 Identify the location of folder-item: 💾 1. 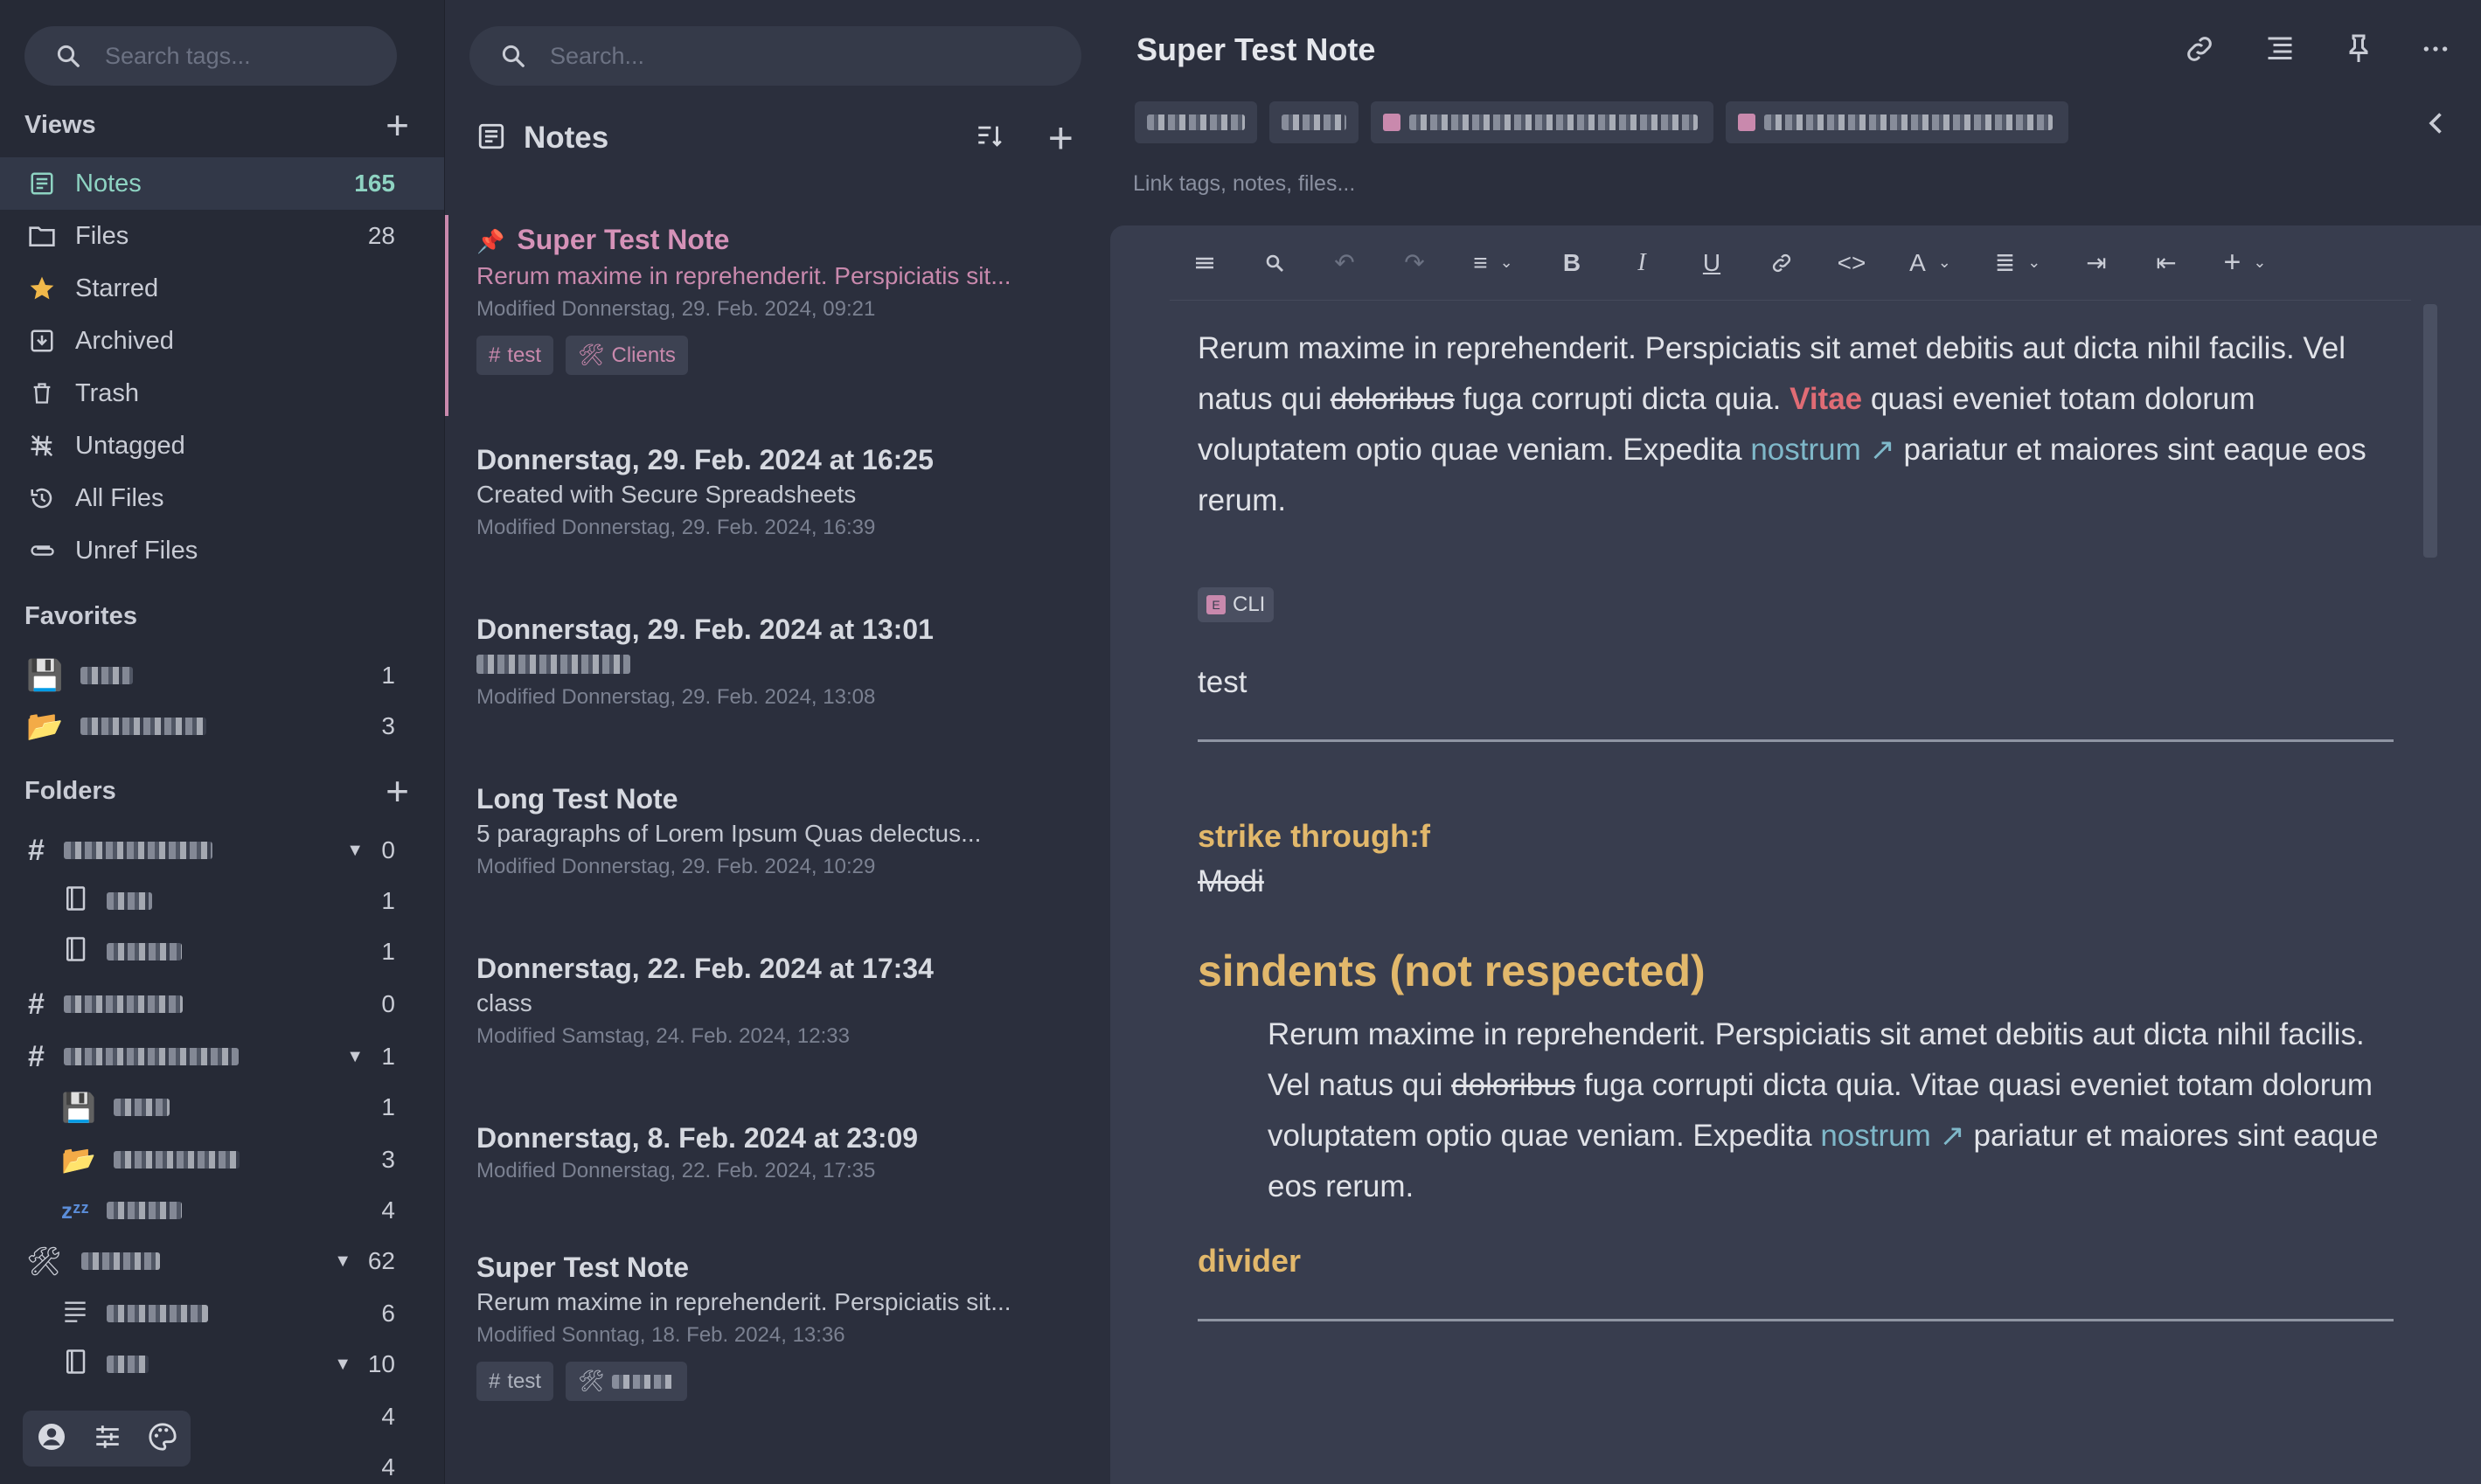
(222, 1107).